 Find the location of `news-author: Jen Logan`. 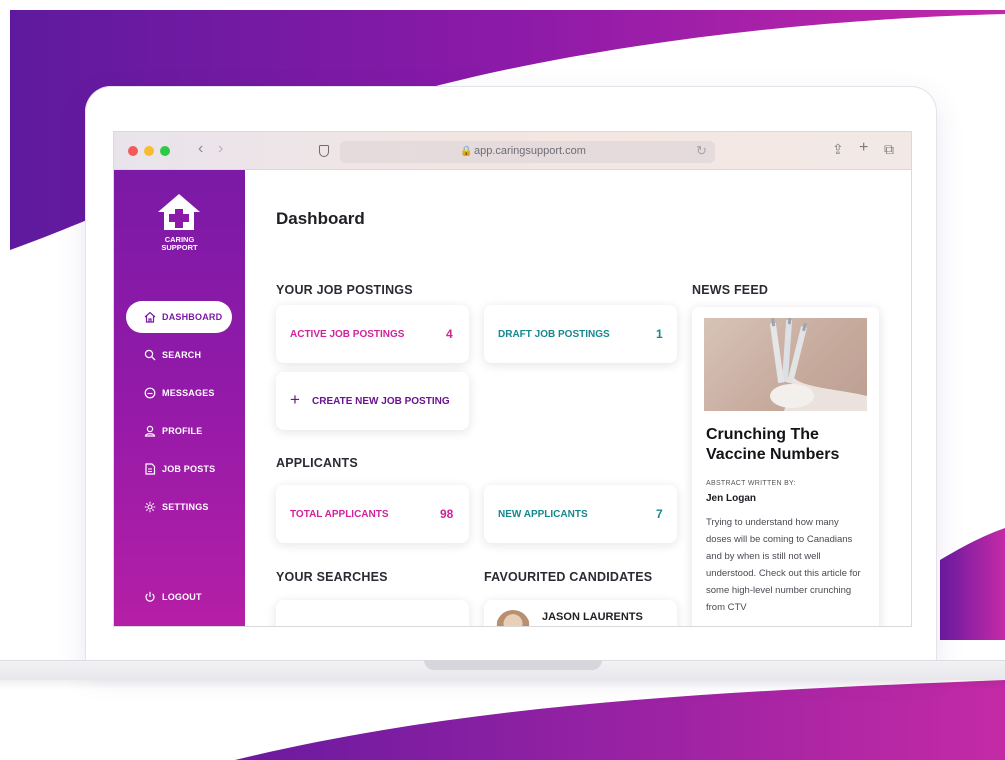

news-author: Jen Logan is located at coordinates (731, 498).